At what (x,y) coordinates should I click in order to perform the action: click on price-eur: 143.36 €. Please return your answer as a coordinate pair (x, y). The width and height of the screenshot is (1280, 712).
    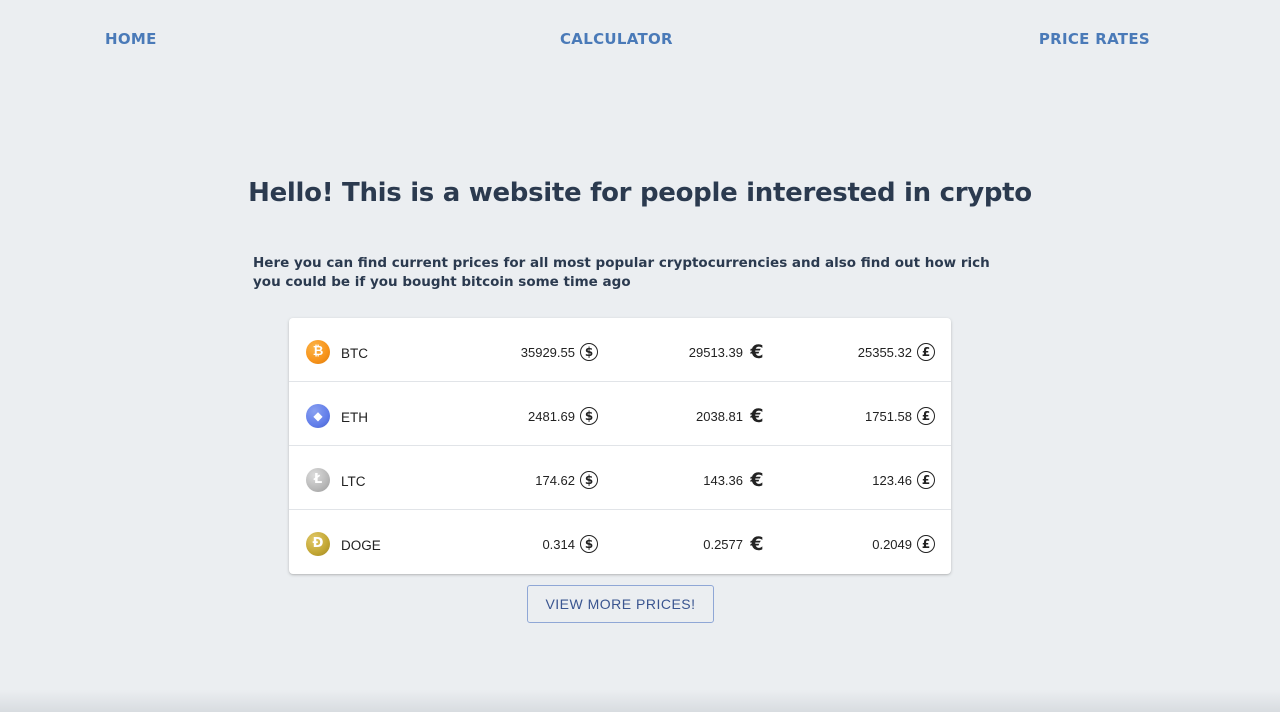
    Looking at the image, I should click on (734, 480).